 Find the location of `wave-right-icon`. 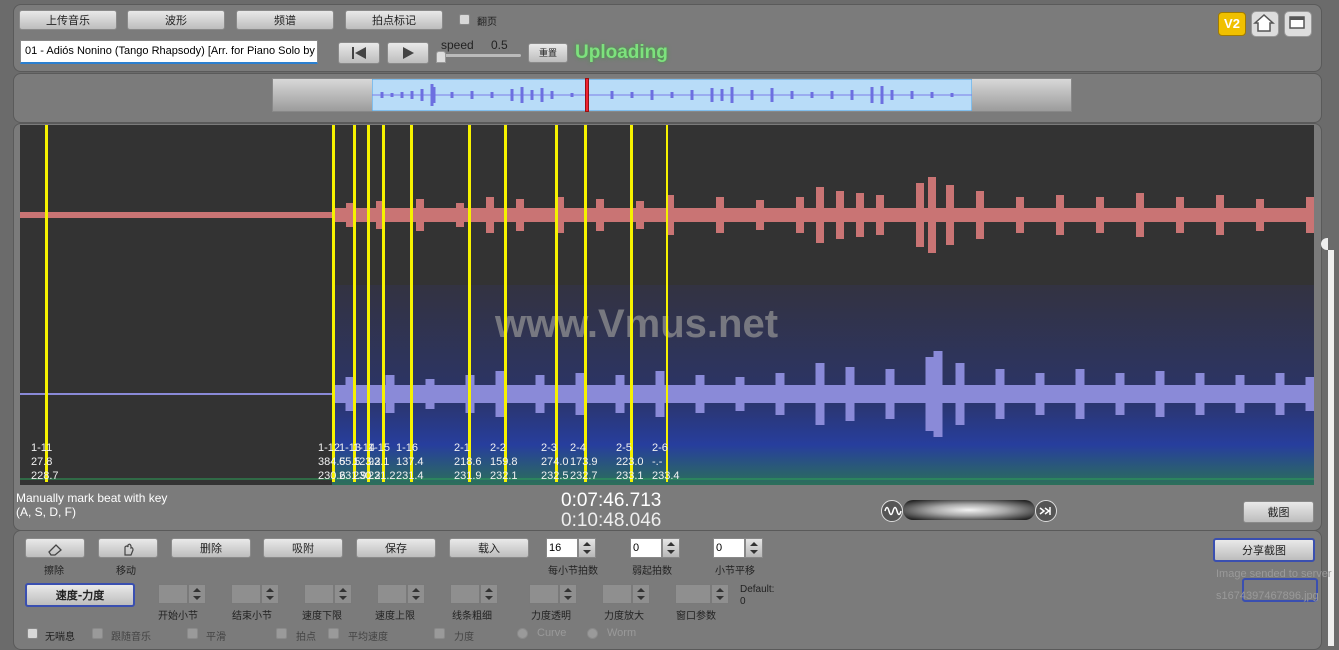

wave-right-icon is located at coordinates (1046, 511).